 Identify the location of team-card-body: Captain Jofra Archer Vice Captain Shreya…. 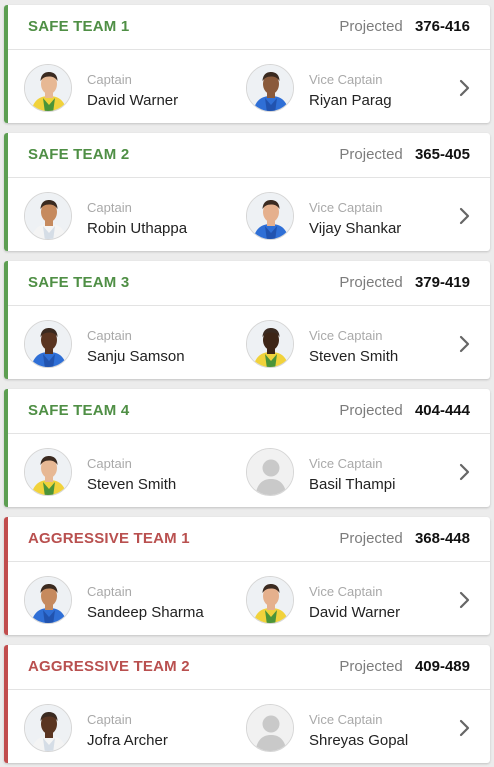
(249, 726).